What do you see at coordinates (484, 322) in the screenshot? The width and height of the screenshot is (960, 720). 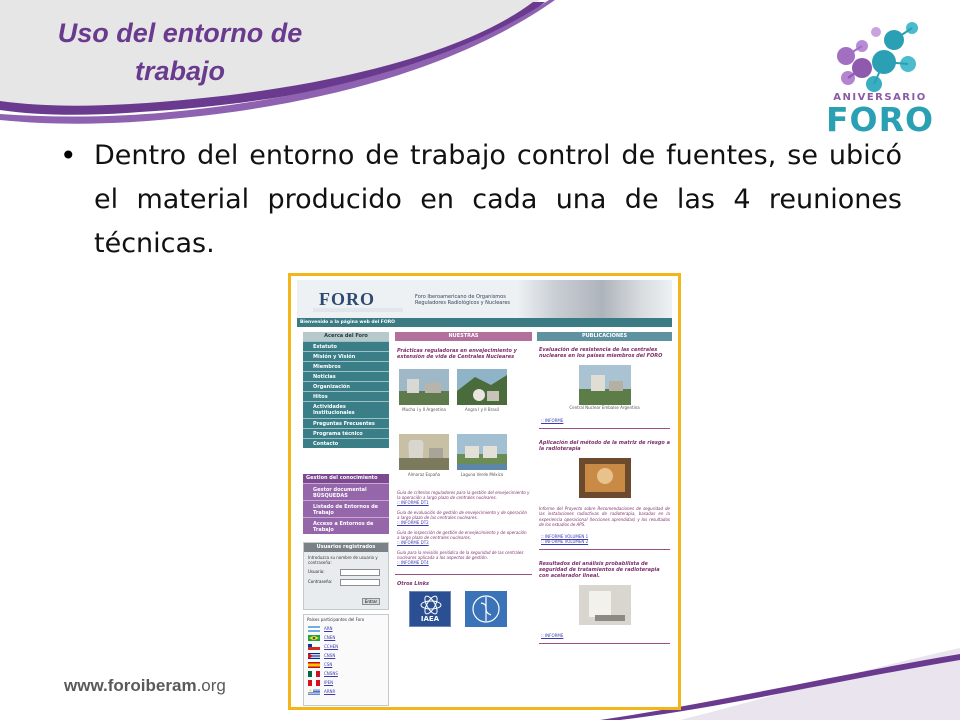 I see `site-welcome-bar: Bienvenido a la página web del FORO` at bounding box center [484, 322].